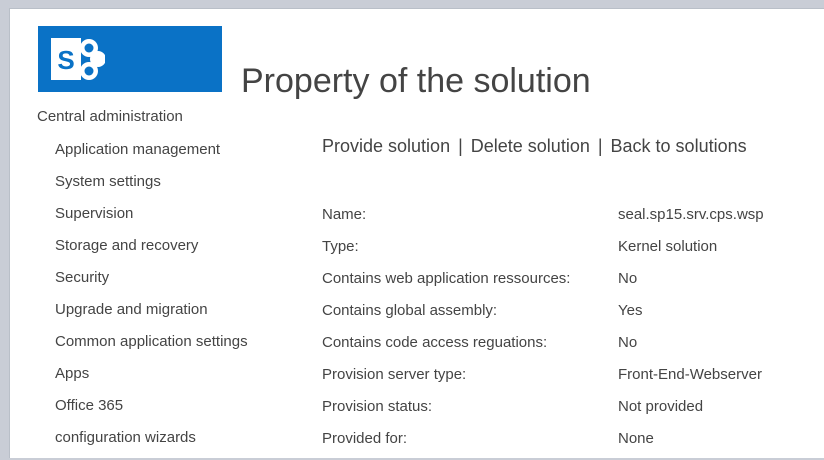  What do you see at coordinates (394, 374) in the screenshot?
I see `property-label: Provision server type:` at bounding box center [394, 374].